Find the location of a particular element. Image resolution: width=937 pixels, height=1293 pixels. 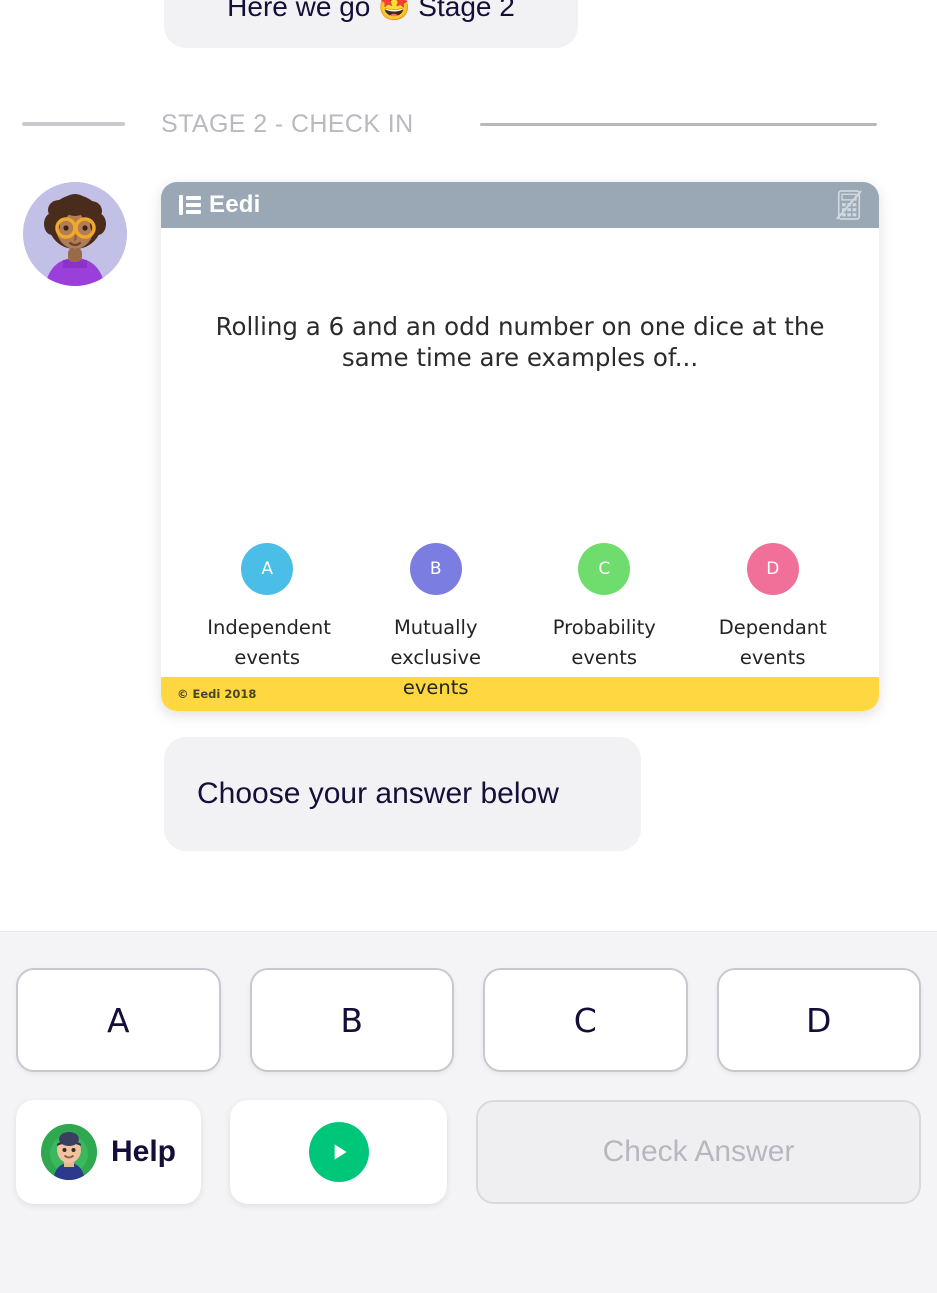

option-text-a: Independent events is located at coordinates (269, 643).